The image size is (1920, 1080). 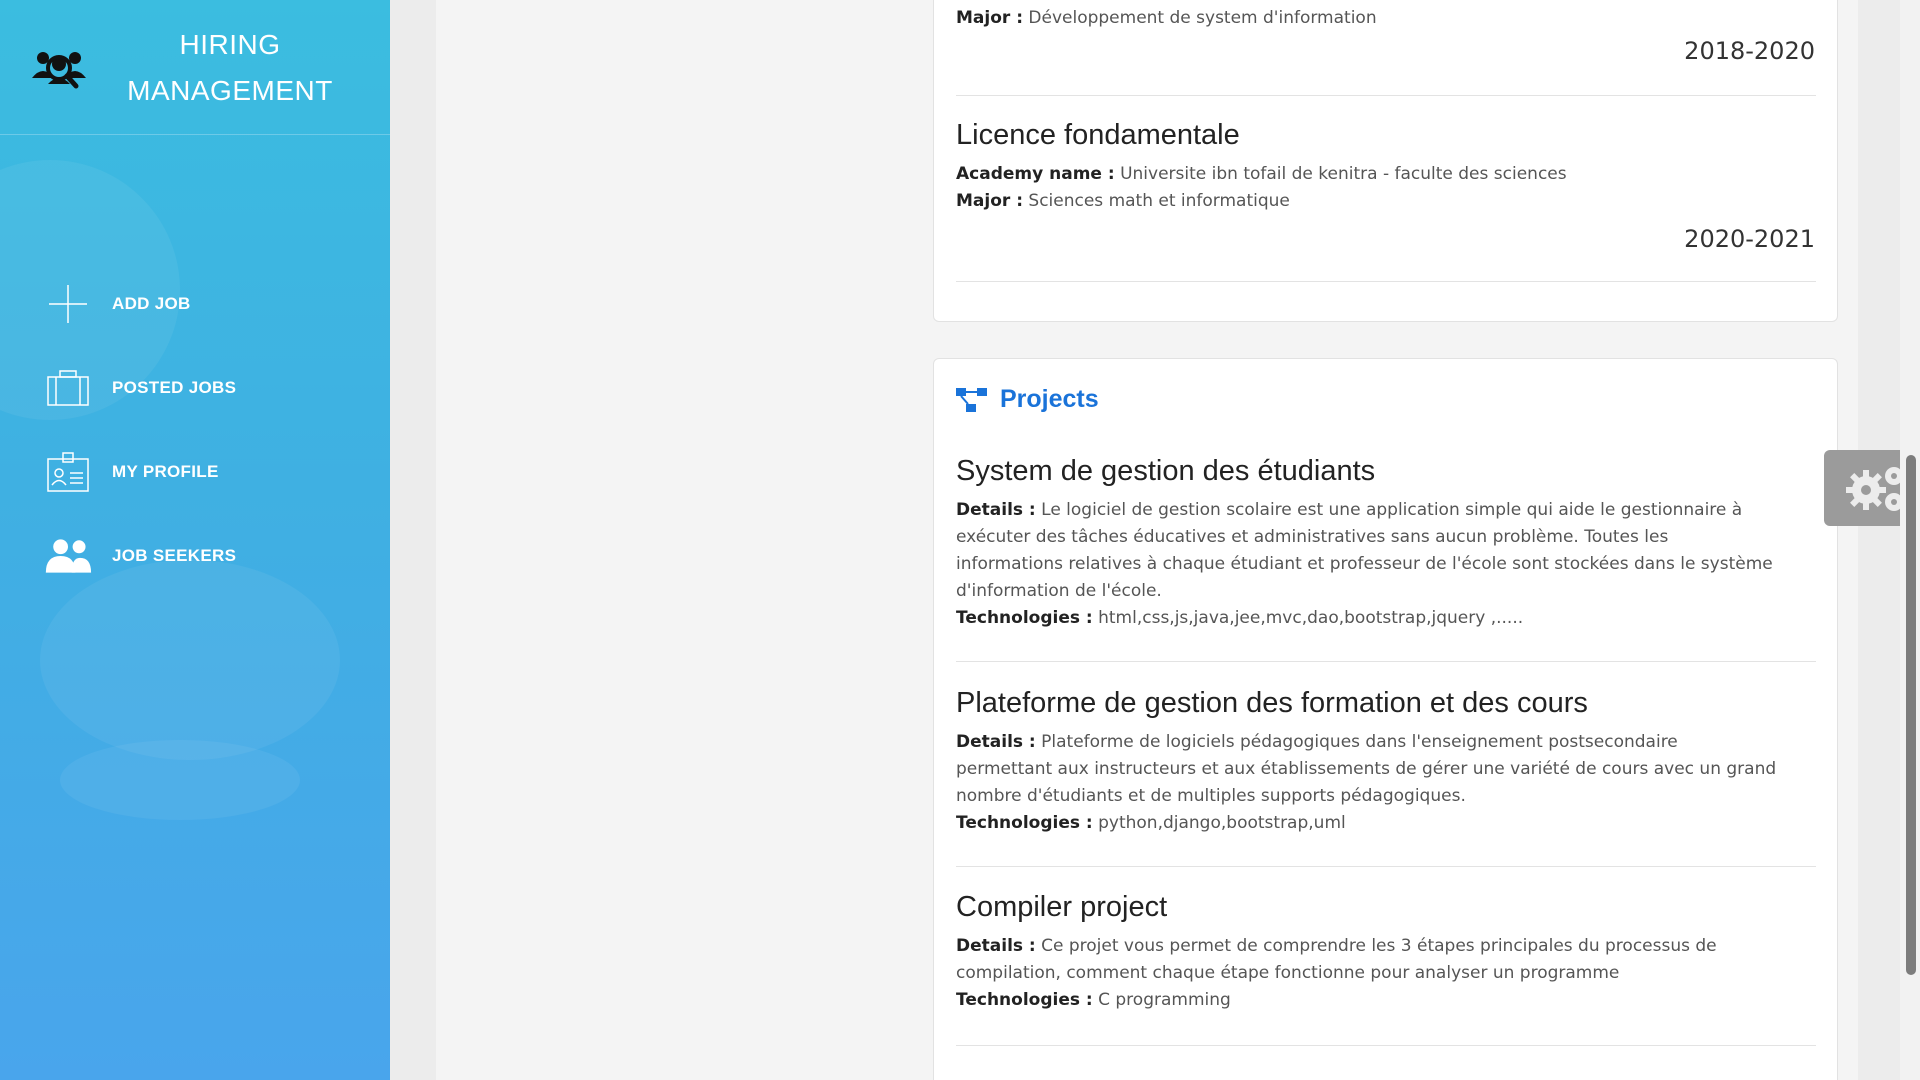 I want to click on sidebar-item-label: ADD JOB, so click(x=151, y=303).